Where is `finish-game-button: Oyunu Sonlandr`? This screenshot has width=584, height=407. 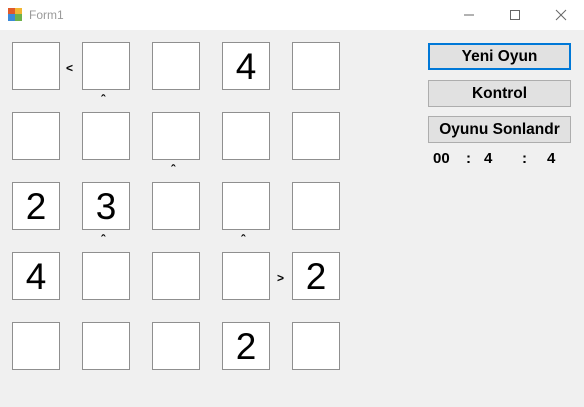 finish-game-button: Oyunu Sonlandr is located at coordinates (499, 129).